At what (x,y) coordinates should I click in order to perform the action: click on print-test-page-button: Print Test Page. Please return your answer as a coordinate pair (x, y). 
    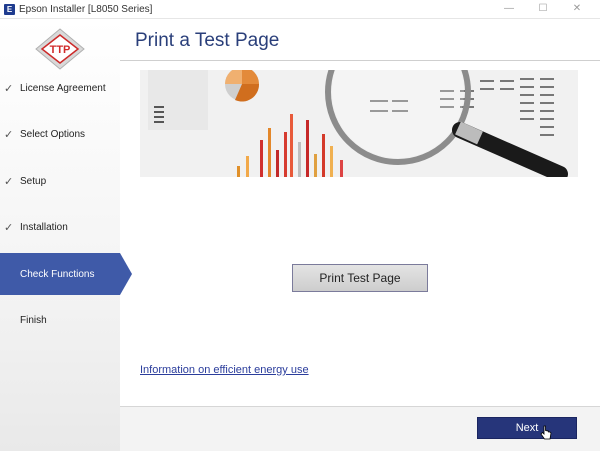
    Looking at the image, I should click on (360, 278).